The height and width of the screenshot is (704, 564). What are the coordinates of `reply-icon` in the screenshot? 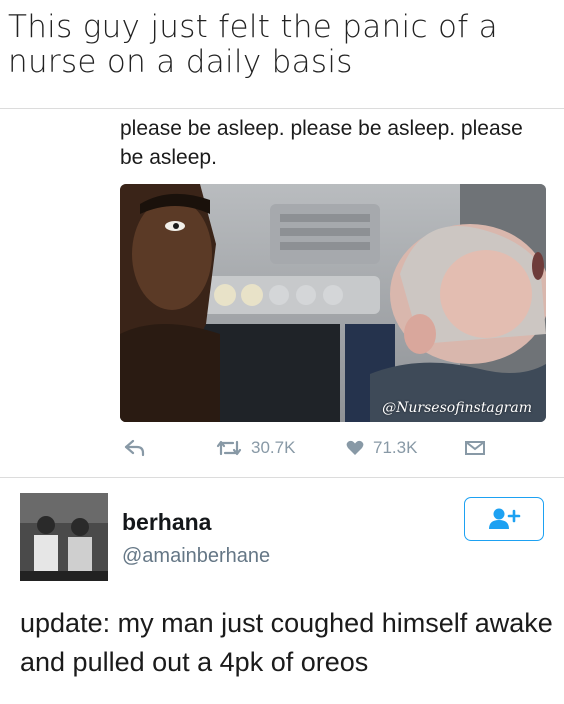 It's located at (134, 448).